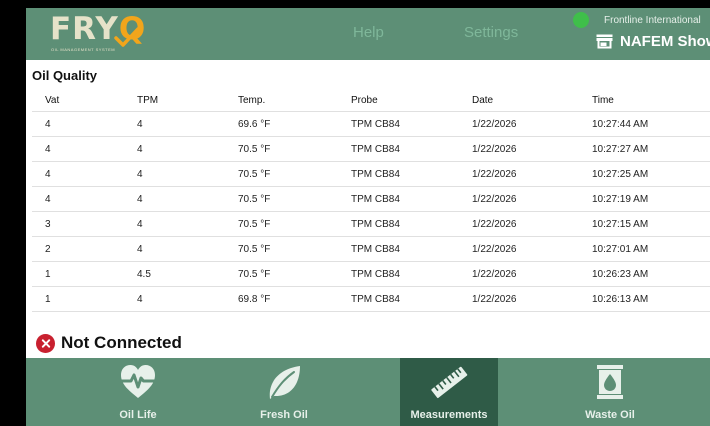 This screenshot has height=426, width=710. What do you see at coordinates (83, 49) in the screenshot?
I see `logo-tagline: OIL MANAGEMENT SYSTEM` at bounding box center [83, 49].